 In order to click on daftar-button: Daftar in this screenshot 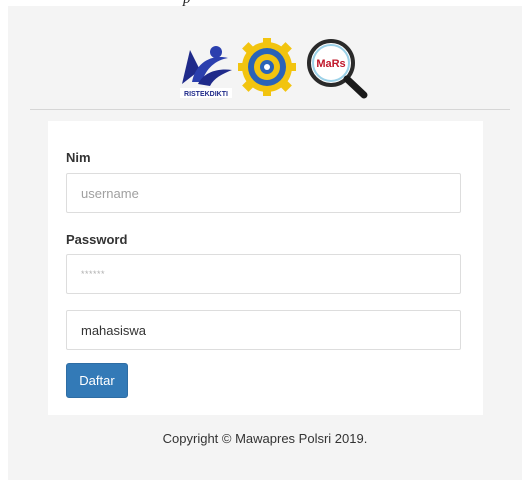, I will do `click(97, 380)`.